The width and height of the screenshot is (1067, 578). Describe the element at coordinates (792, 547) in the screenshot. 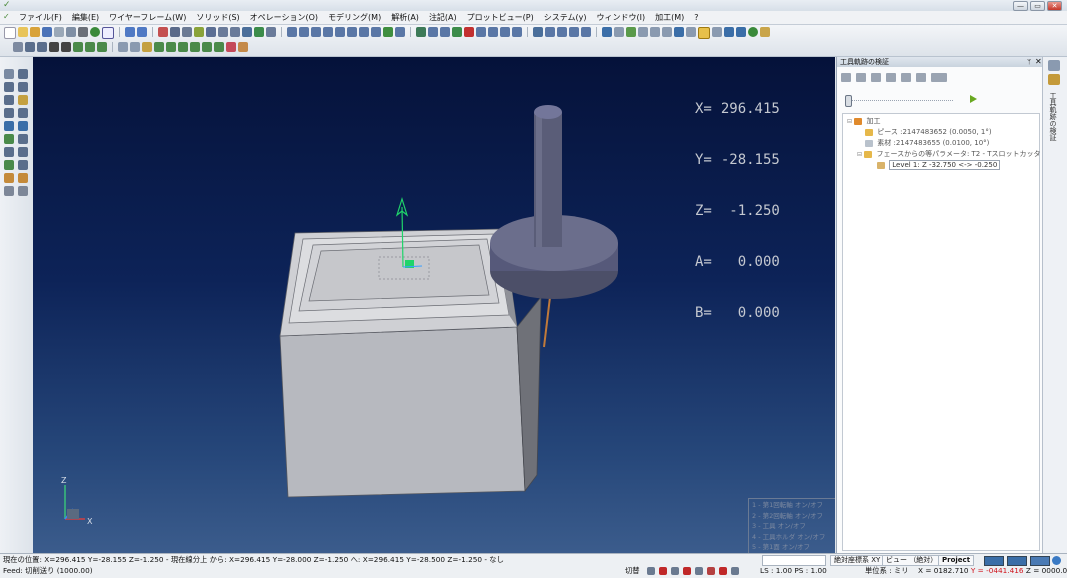

I see `layer-toggle-5: 5 - 第1面 オン/オフ` at that location.